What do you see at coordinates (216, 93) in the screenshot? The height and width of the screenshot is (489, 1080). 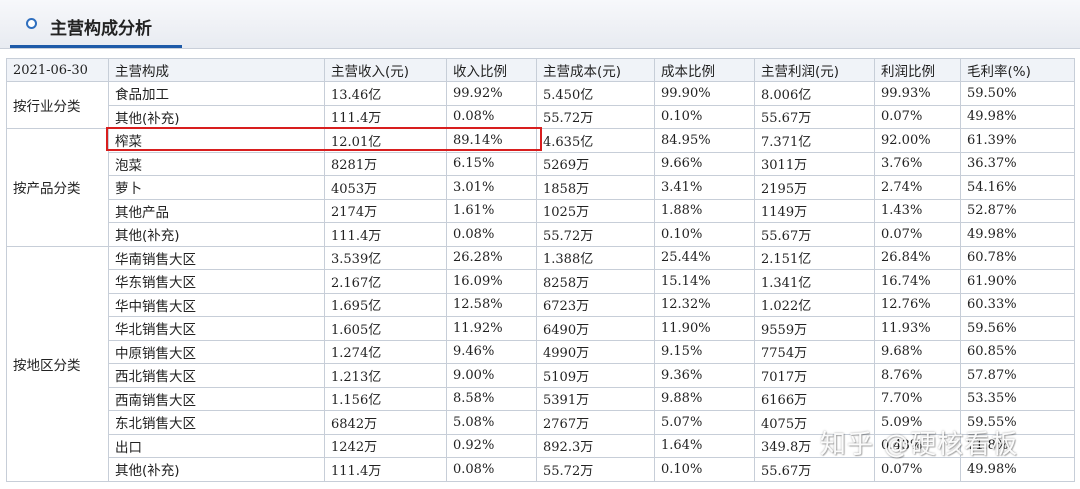 I see `composition-cell: 食品加工` at bounding box center [216, 93].